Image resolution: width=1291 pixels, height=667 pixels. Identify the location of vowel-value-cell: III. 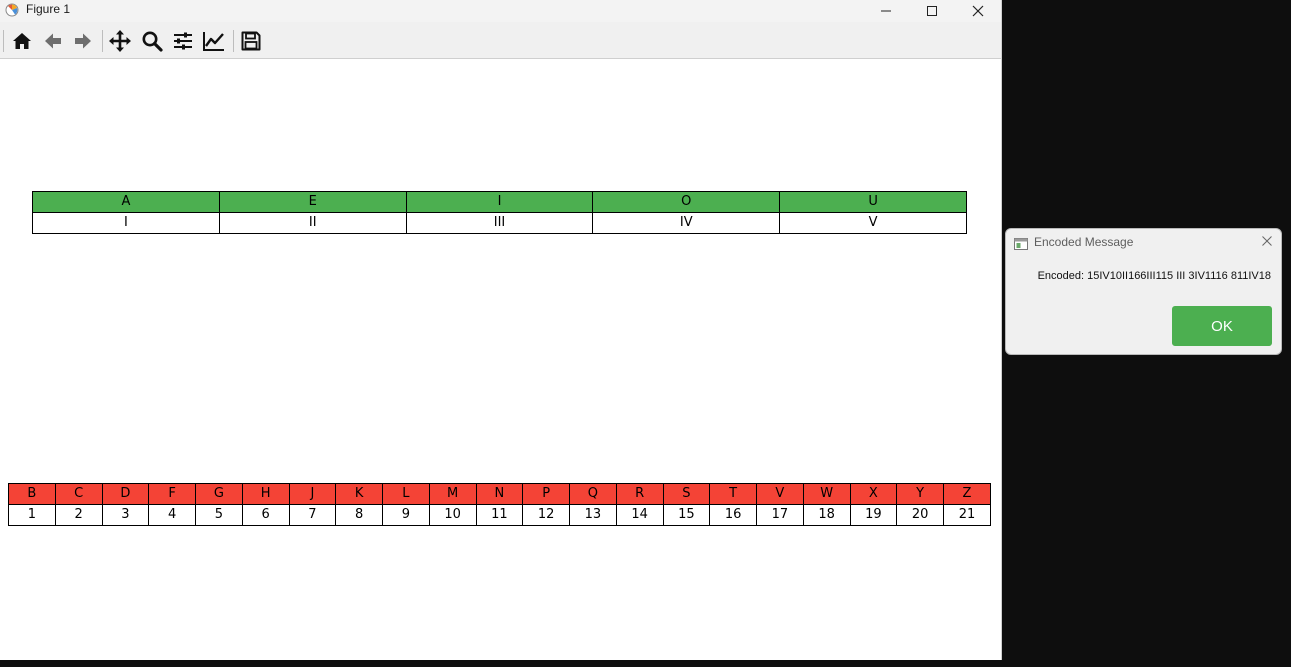
(499, 223).